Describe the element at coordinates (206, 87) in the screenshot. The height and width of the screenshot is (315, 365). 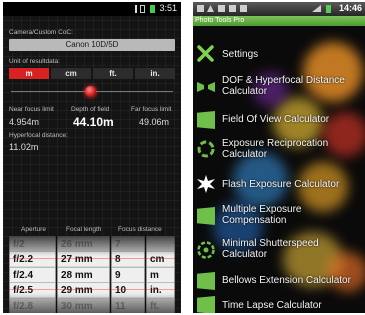
I see `dof-icon` at that location.